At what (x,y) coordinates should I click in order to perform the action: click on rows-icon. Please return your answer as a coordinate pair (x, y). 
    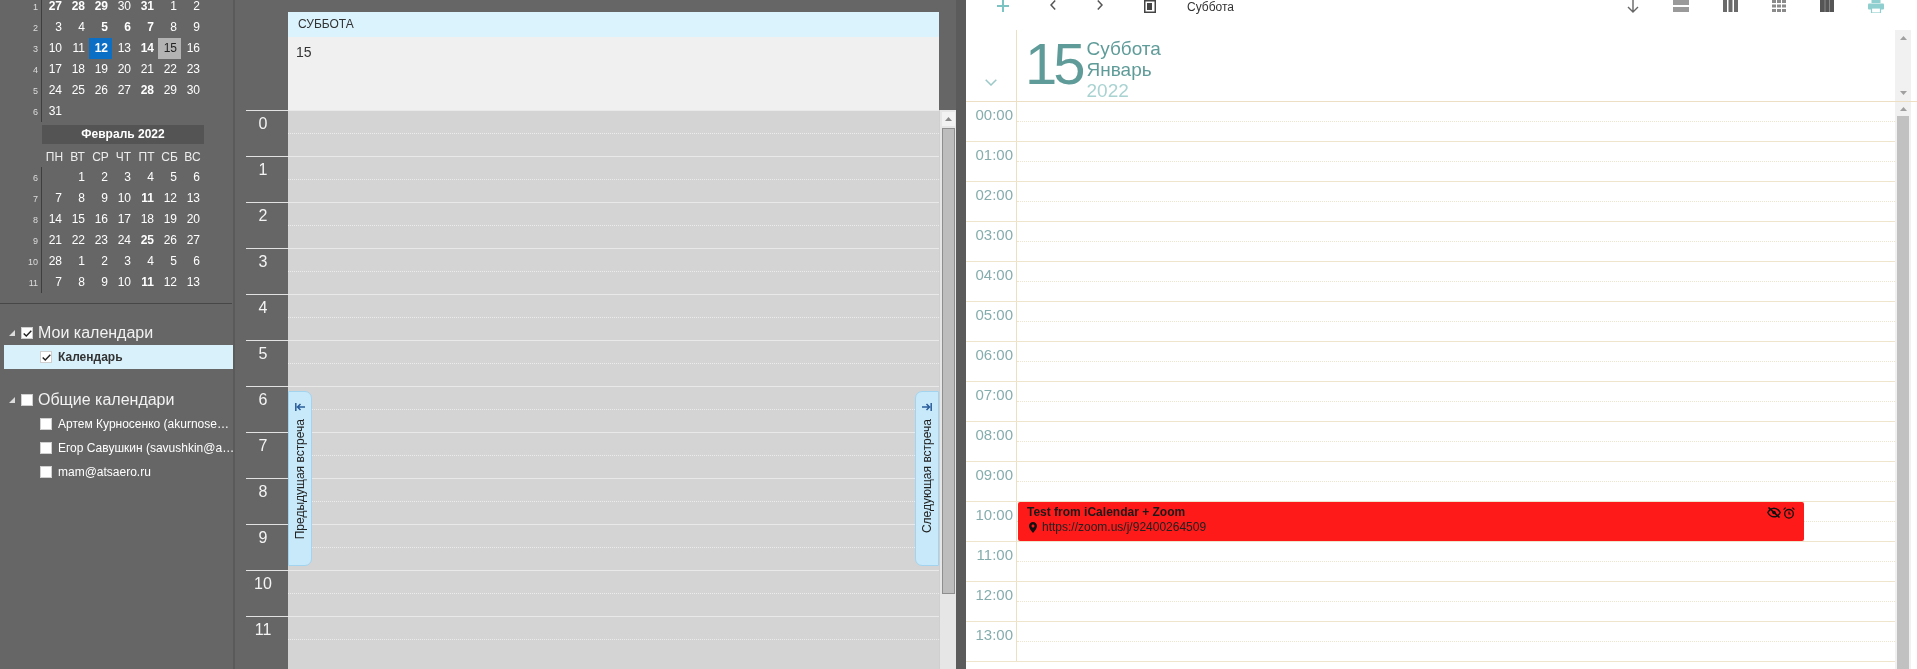
    Looking at the image, I should click on (1681, 6).